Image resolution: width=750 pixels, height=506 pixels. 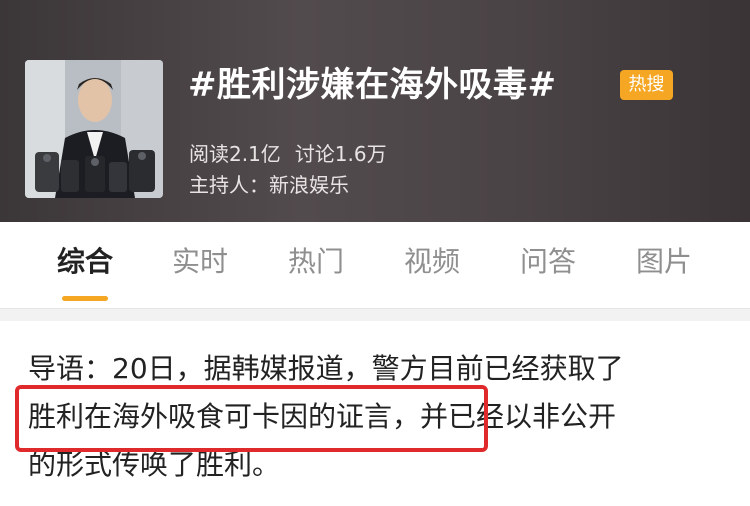 I want to click on tab-images: 图片, so click(x=664, y=262).